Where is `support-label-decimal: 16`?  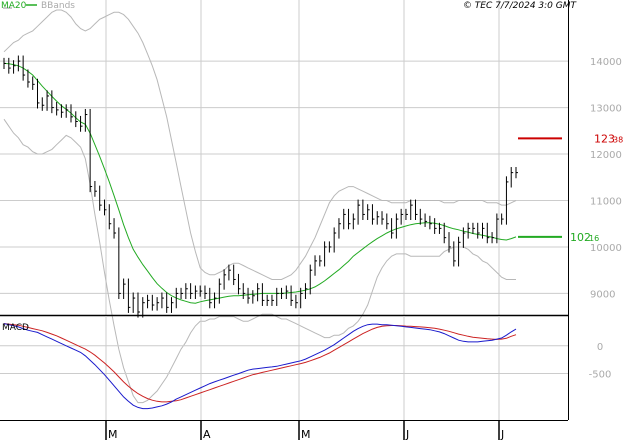
support-label-decimal: 16 is located at coordinates (594, 238).